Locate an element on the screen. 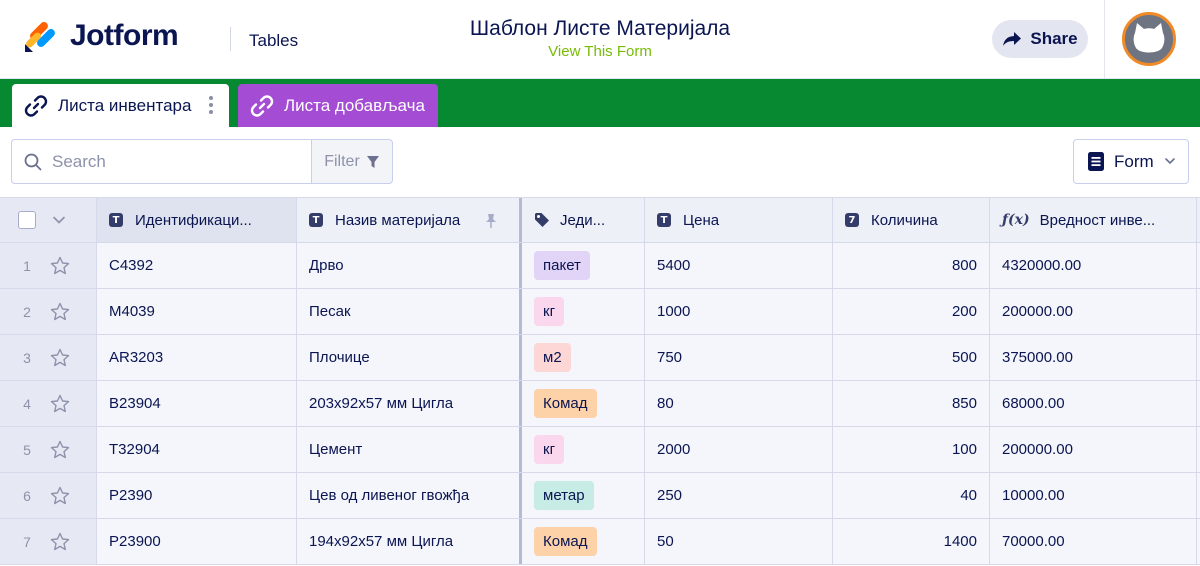 This screenshot has width=1200, height=566. tab-supplier-list: Листа добављача is located at coordinates (338, 105).